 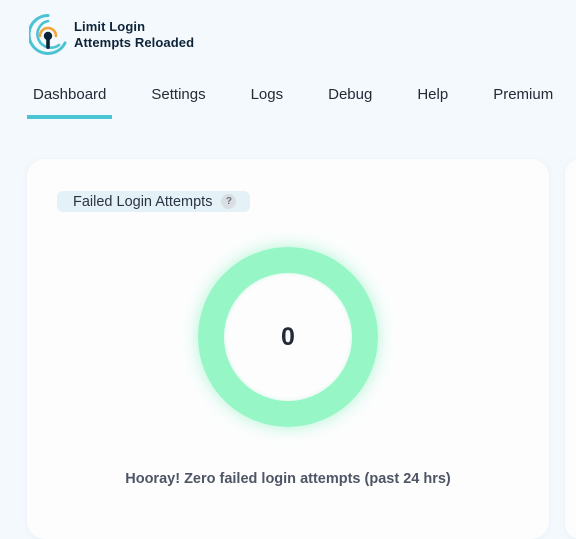 I want to click on card-title: Failed Login Attempts, so click(x=143, y=201).